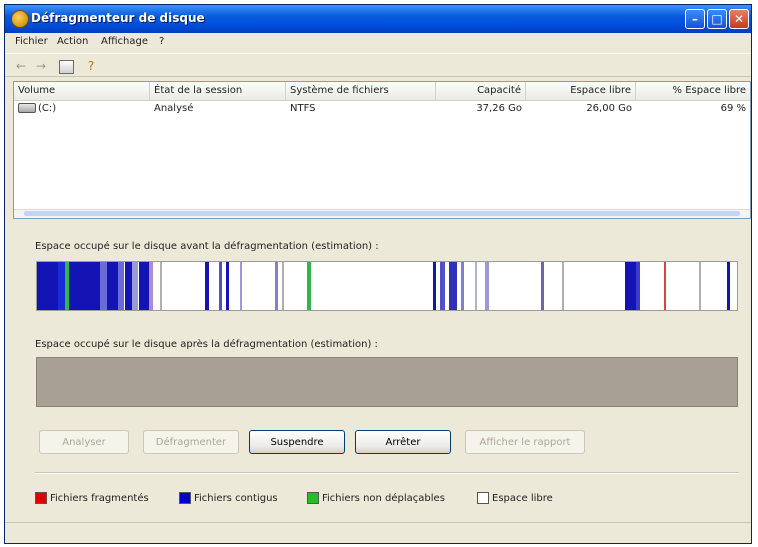 Image resolution: width=758 pixels, height=547 pixels. Describe the element at coordinates (387, 286) in the screenshot. I see `before-defrag-disk-map` at that location.